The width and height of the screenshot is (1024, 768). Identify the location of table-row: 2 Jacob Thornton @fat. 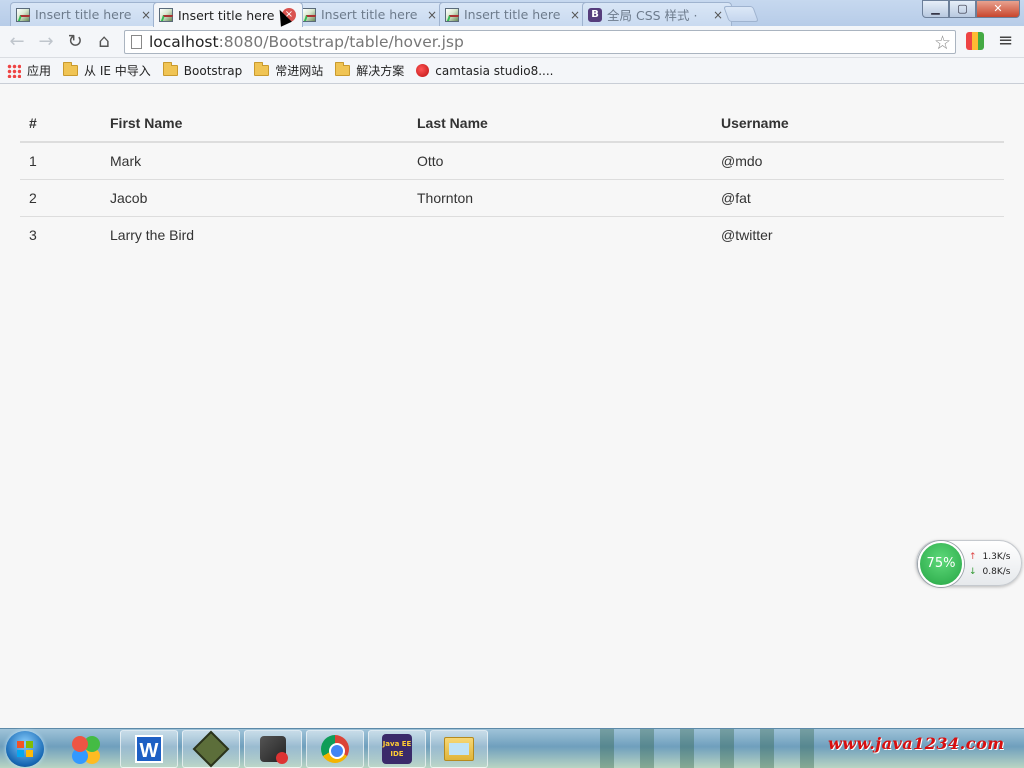
(512, 198).